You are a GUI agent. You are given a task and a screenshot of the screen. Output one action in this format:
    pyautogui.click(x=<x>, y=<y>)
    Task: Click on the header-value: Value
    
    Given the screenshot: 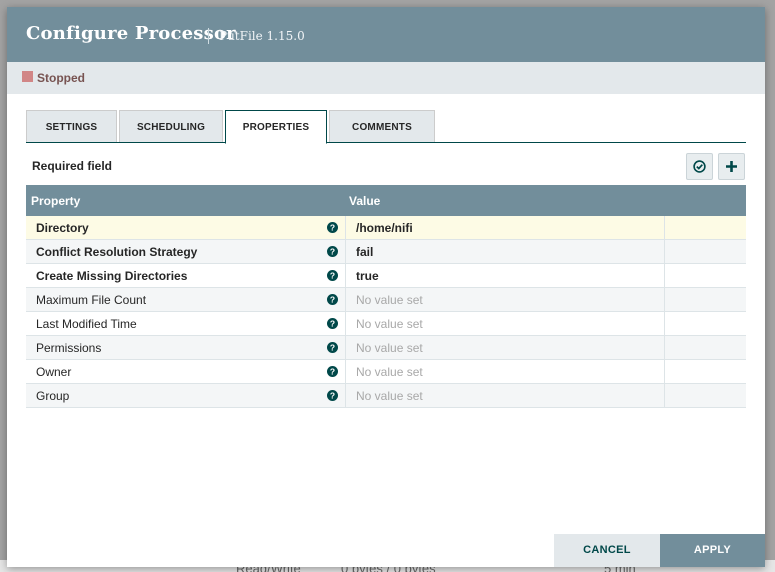 What is the action you would take?
    pyautogui.click(x=365, y=201)
    